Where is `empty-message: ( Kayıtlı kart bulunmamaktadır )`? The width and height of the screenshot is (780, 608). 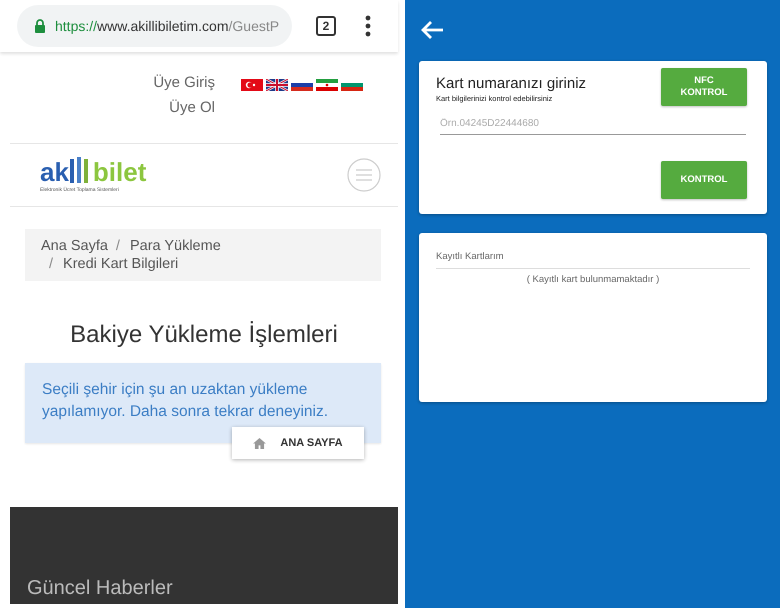
empty-message: ( Kayıtlı kart bulunmamaktadır ) is located at coordinates (593, 279).